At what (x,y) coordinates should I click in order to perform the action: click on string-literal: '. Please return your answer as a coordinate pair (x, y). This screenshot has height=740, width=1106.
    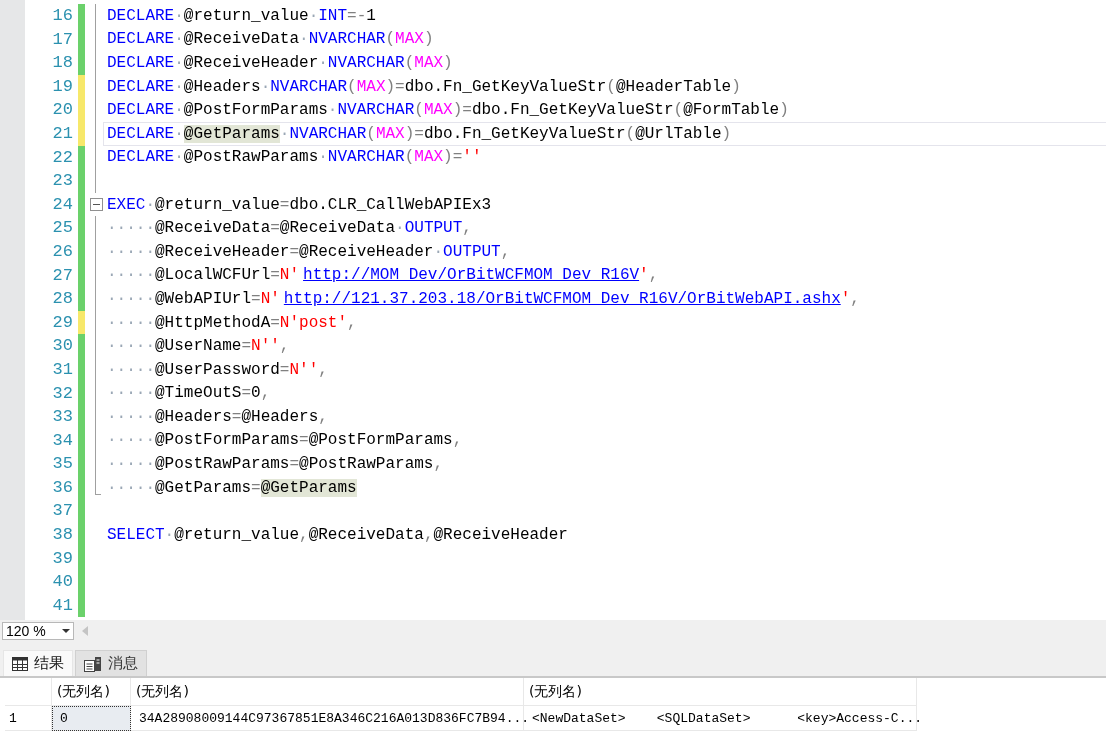
    Looking at the image, I should click on (845, 298).